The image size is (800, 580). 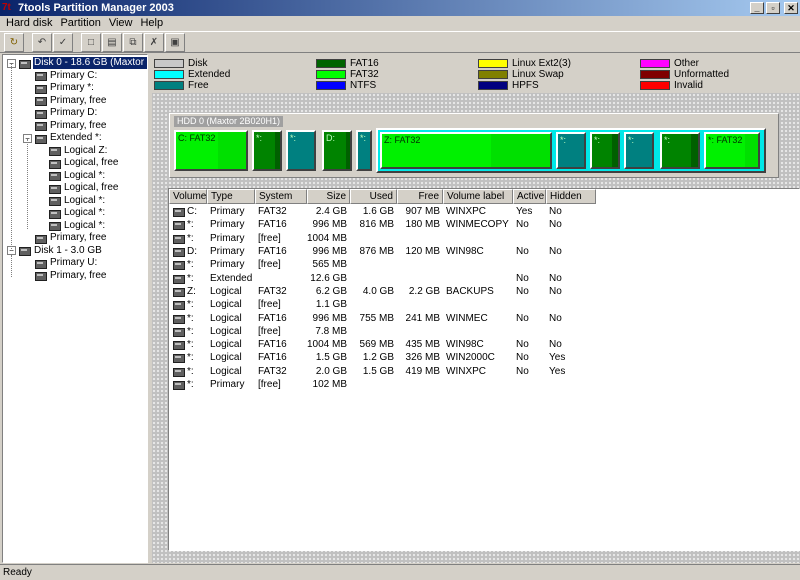 I want to click on cell-volume-label: WINXPC, so click(x=466, y=212).